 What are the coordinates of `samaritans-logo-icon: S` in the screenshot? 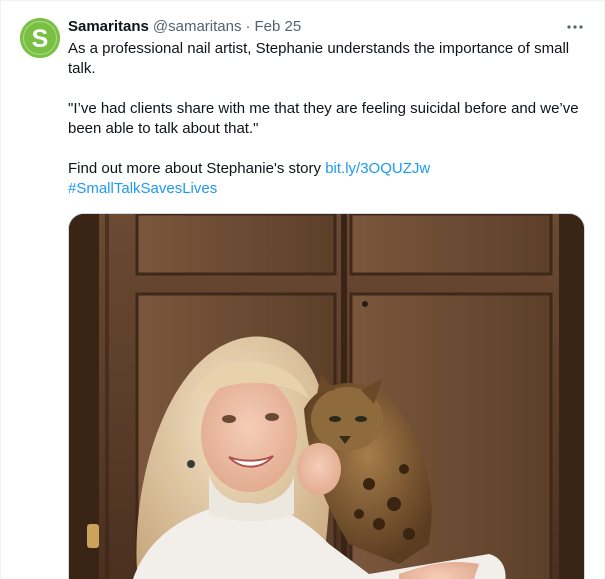 It's located at (40, 38).